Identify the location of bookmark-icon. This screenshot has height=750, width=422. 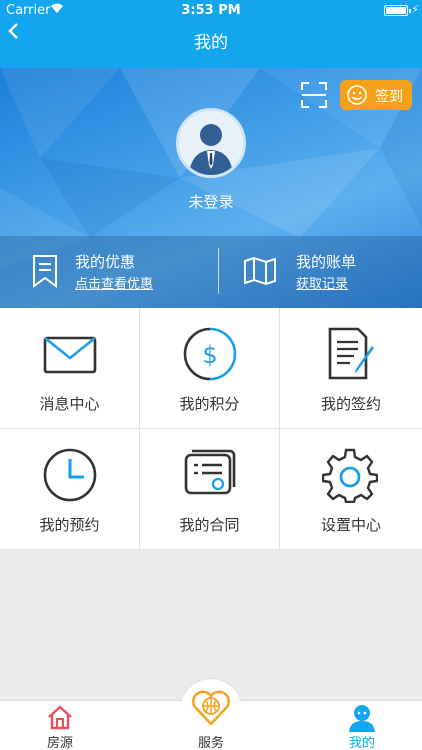
(45, 271).